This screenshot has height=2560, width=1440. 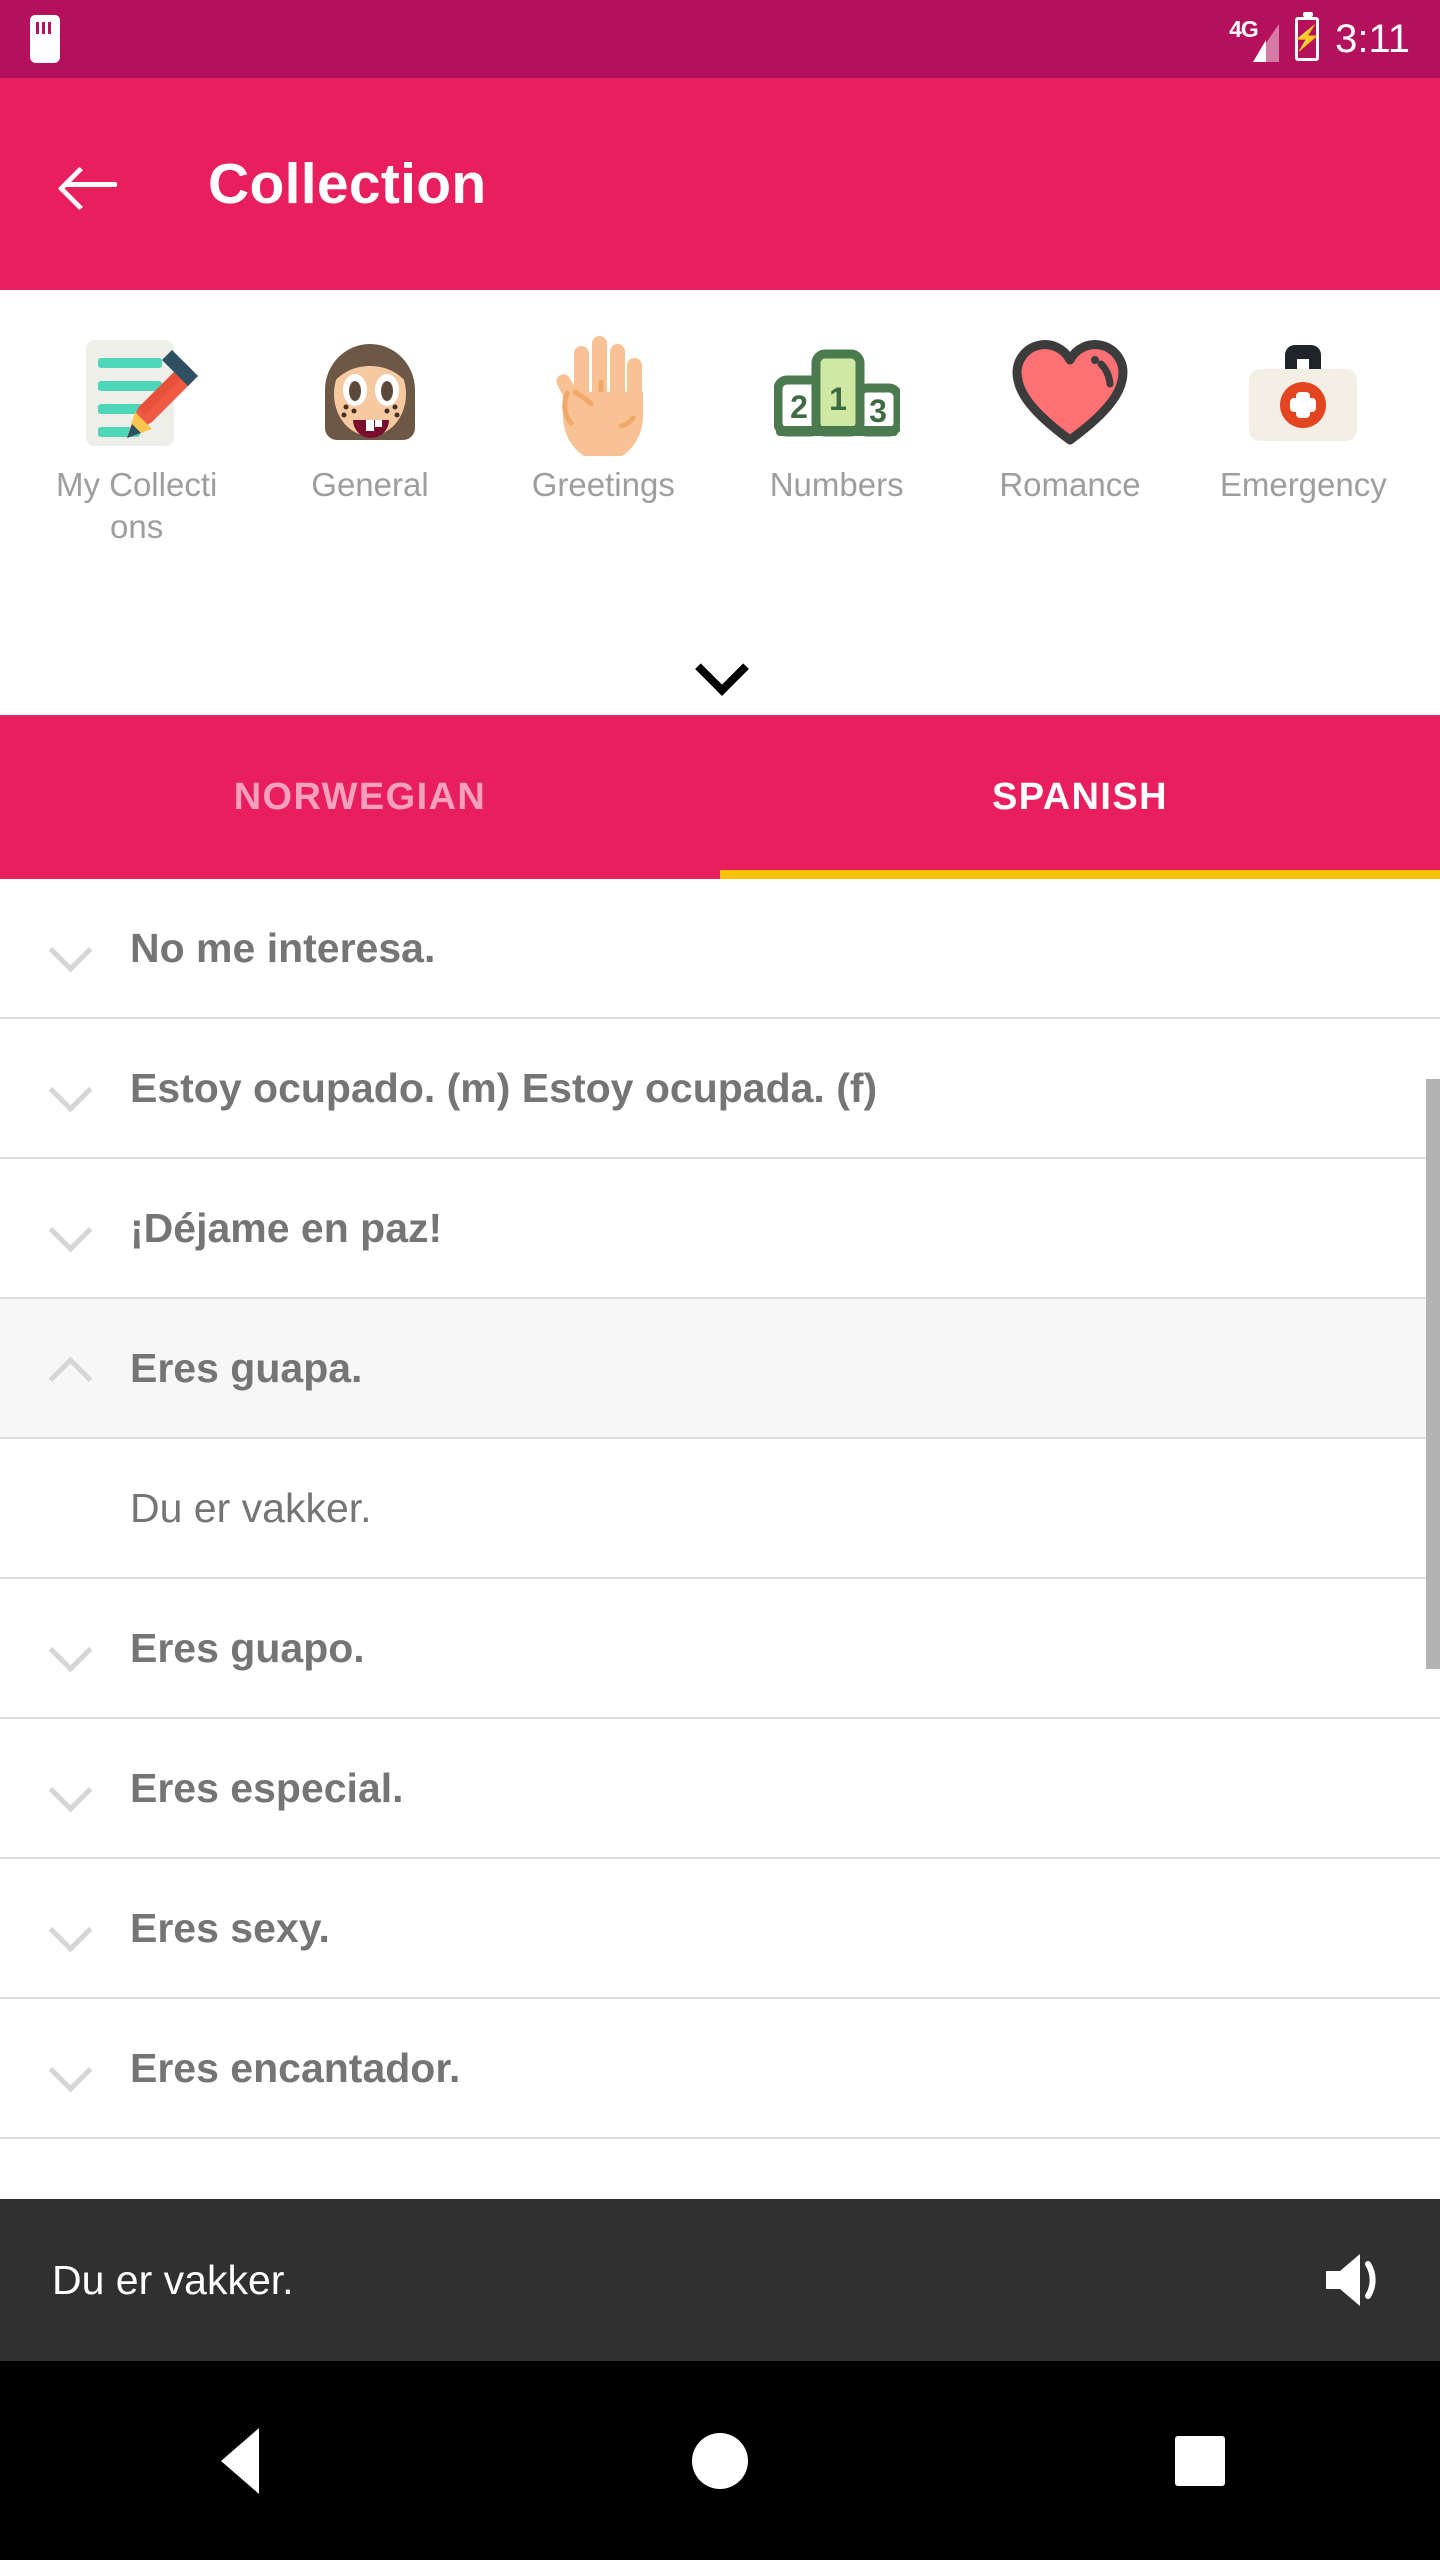 What do you see at coordinates (1254, 39) in the screenshot?
I see `signal-bars-icon: 4G` at bounding box center [1254, 39].